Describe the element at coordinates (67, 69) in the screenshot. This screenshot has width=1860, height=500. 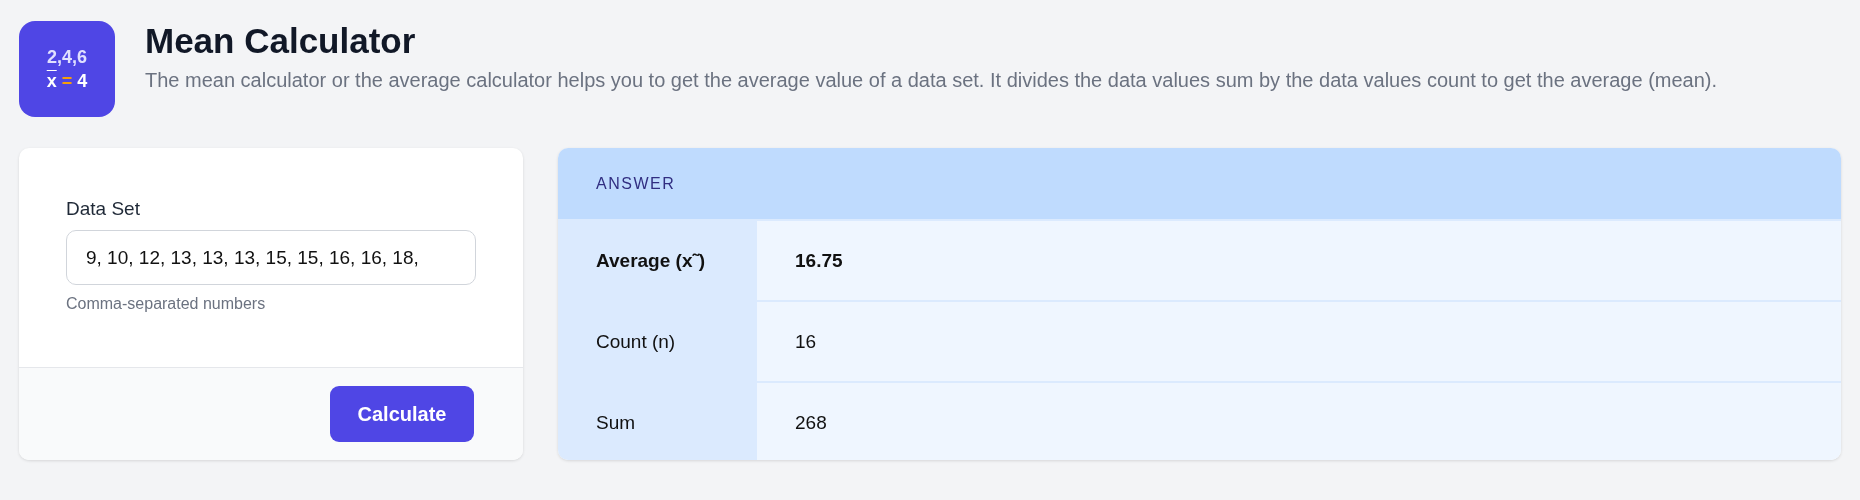
I see `calculator-logo: 2,4,6 x = 4` at that location.